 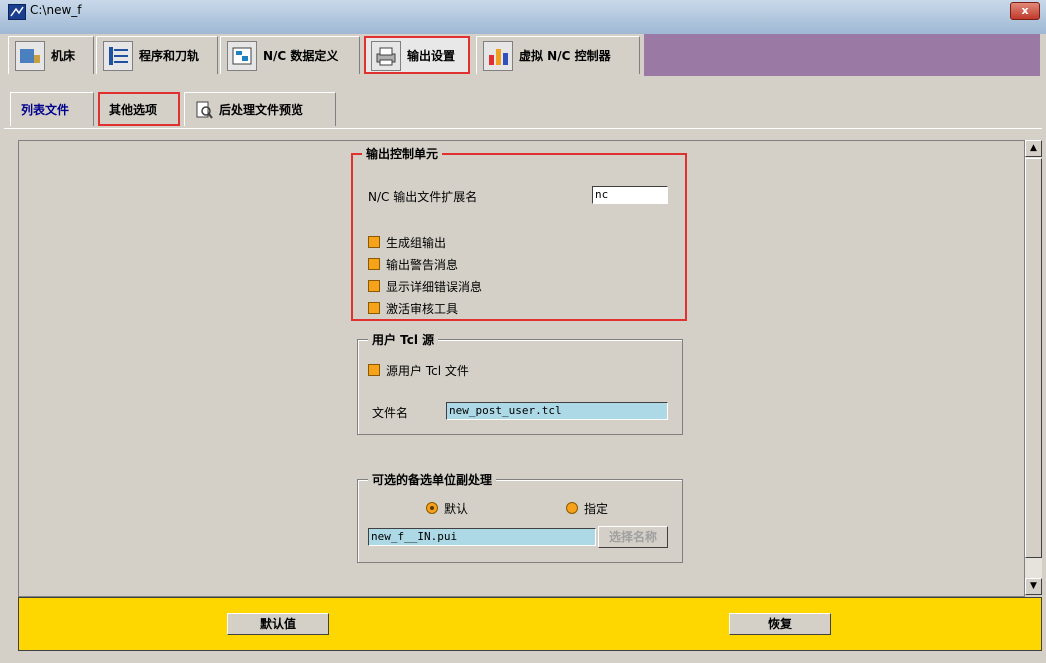 I want to click on tab-output-settings: 输出设置, so click(x=417, y=55).